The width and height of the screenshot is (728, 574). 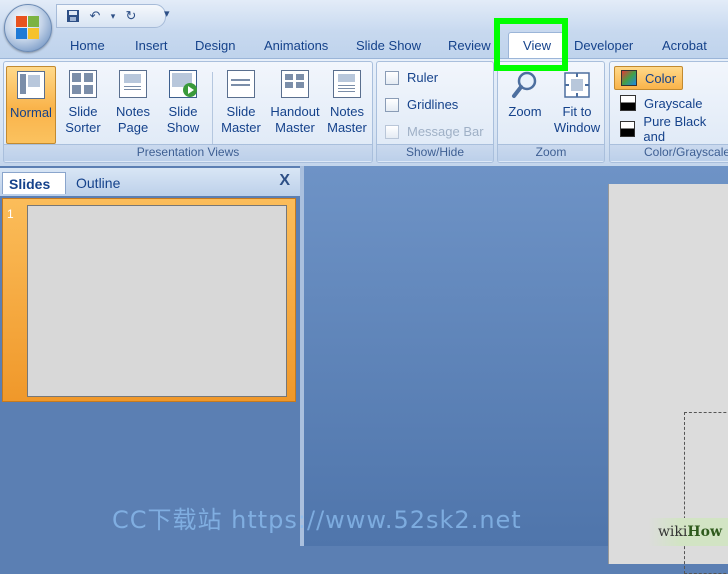 What do you see at coordinates (525, 85) in the screenshot?
I see `magnifier-icon` at bounding box center [525, 85].